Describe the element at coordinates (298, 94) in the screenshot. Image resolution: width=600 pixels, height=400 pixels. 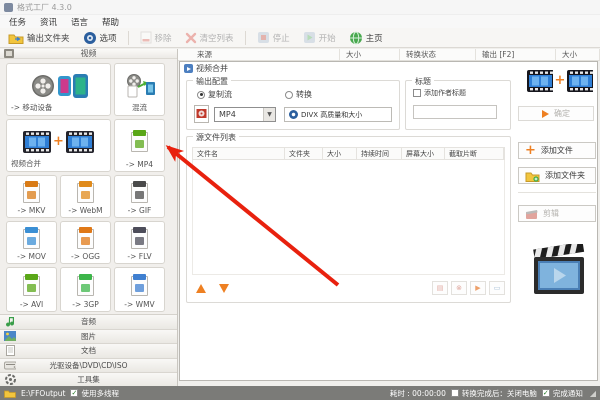
I see `radio-convert: 转换` at that location.